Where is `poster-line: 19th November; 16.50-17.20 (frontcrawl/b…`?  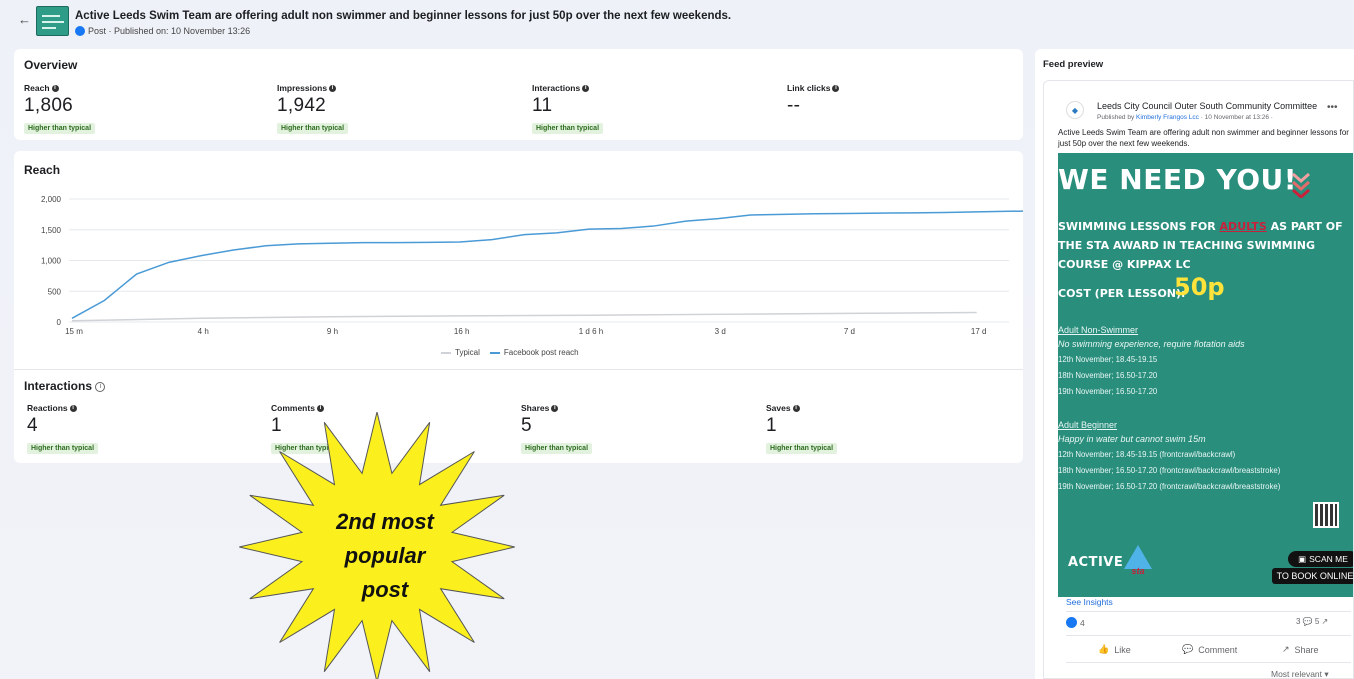 poster-line: 19th November; 16.50-17.20 (frontcrawl/b… is located at coordinates (1169, 486).